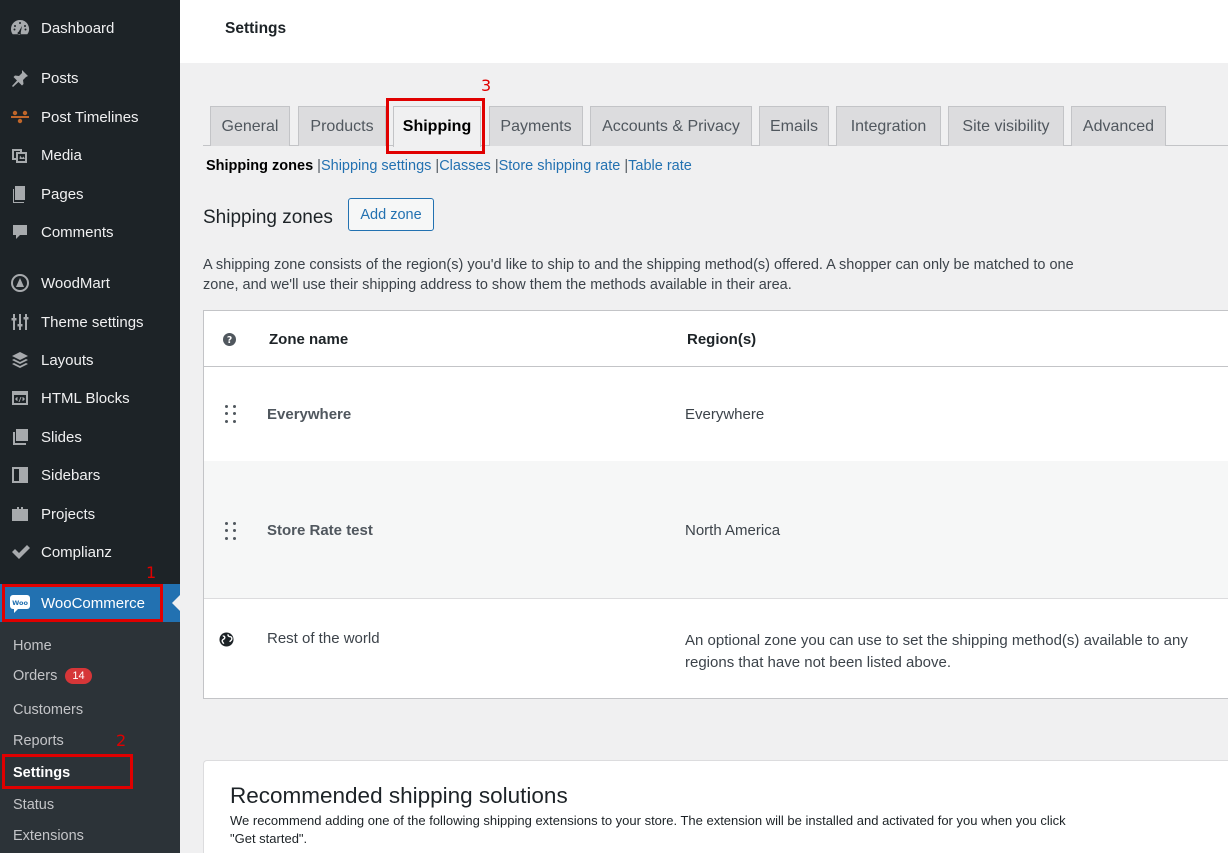  I want to click on layers-icon, so click(20, 360).